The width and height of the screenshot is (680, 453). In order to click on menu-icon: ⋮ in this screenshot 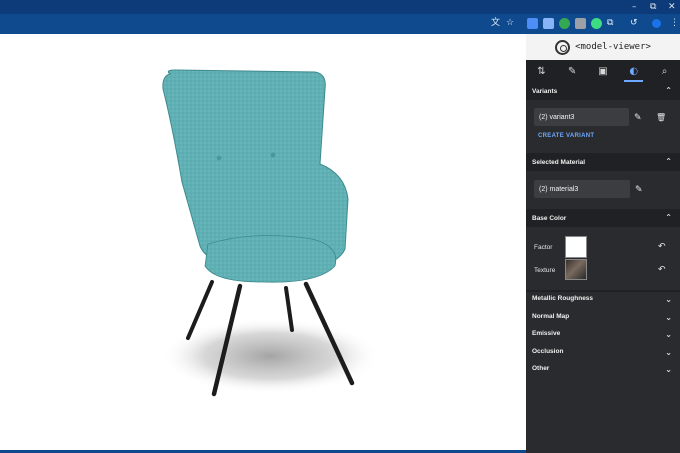, I will do `click(674, 23)`.